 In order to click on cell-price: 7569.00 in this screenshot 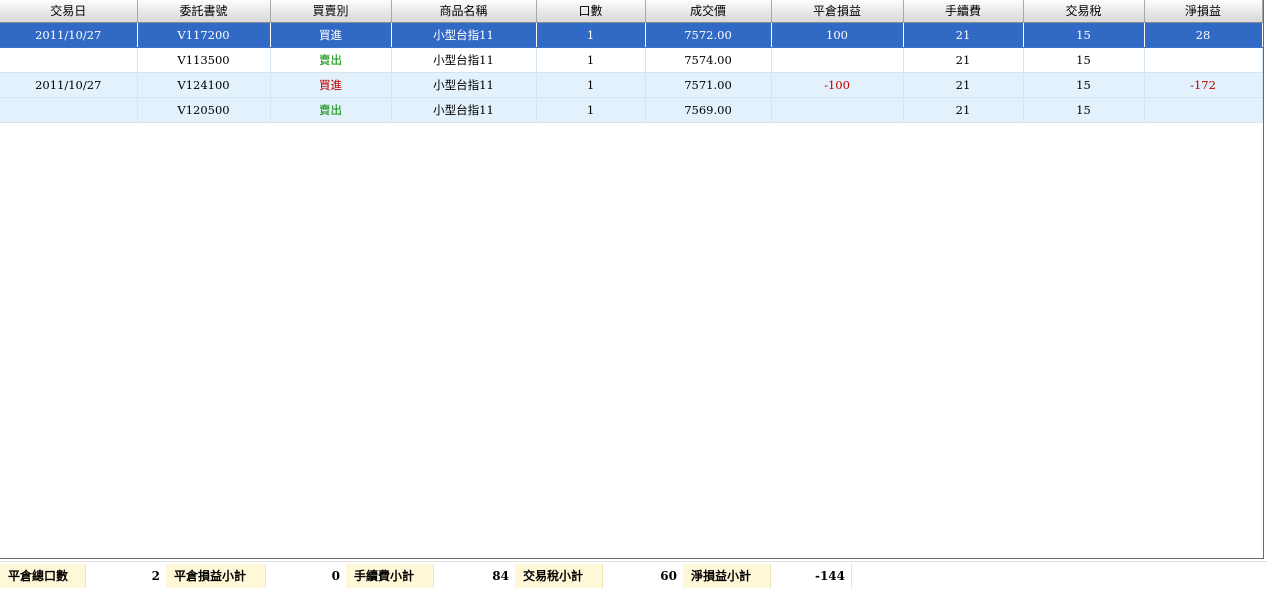, I will do `click(708, 110)`.